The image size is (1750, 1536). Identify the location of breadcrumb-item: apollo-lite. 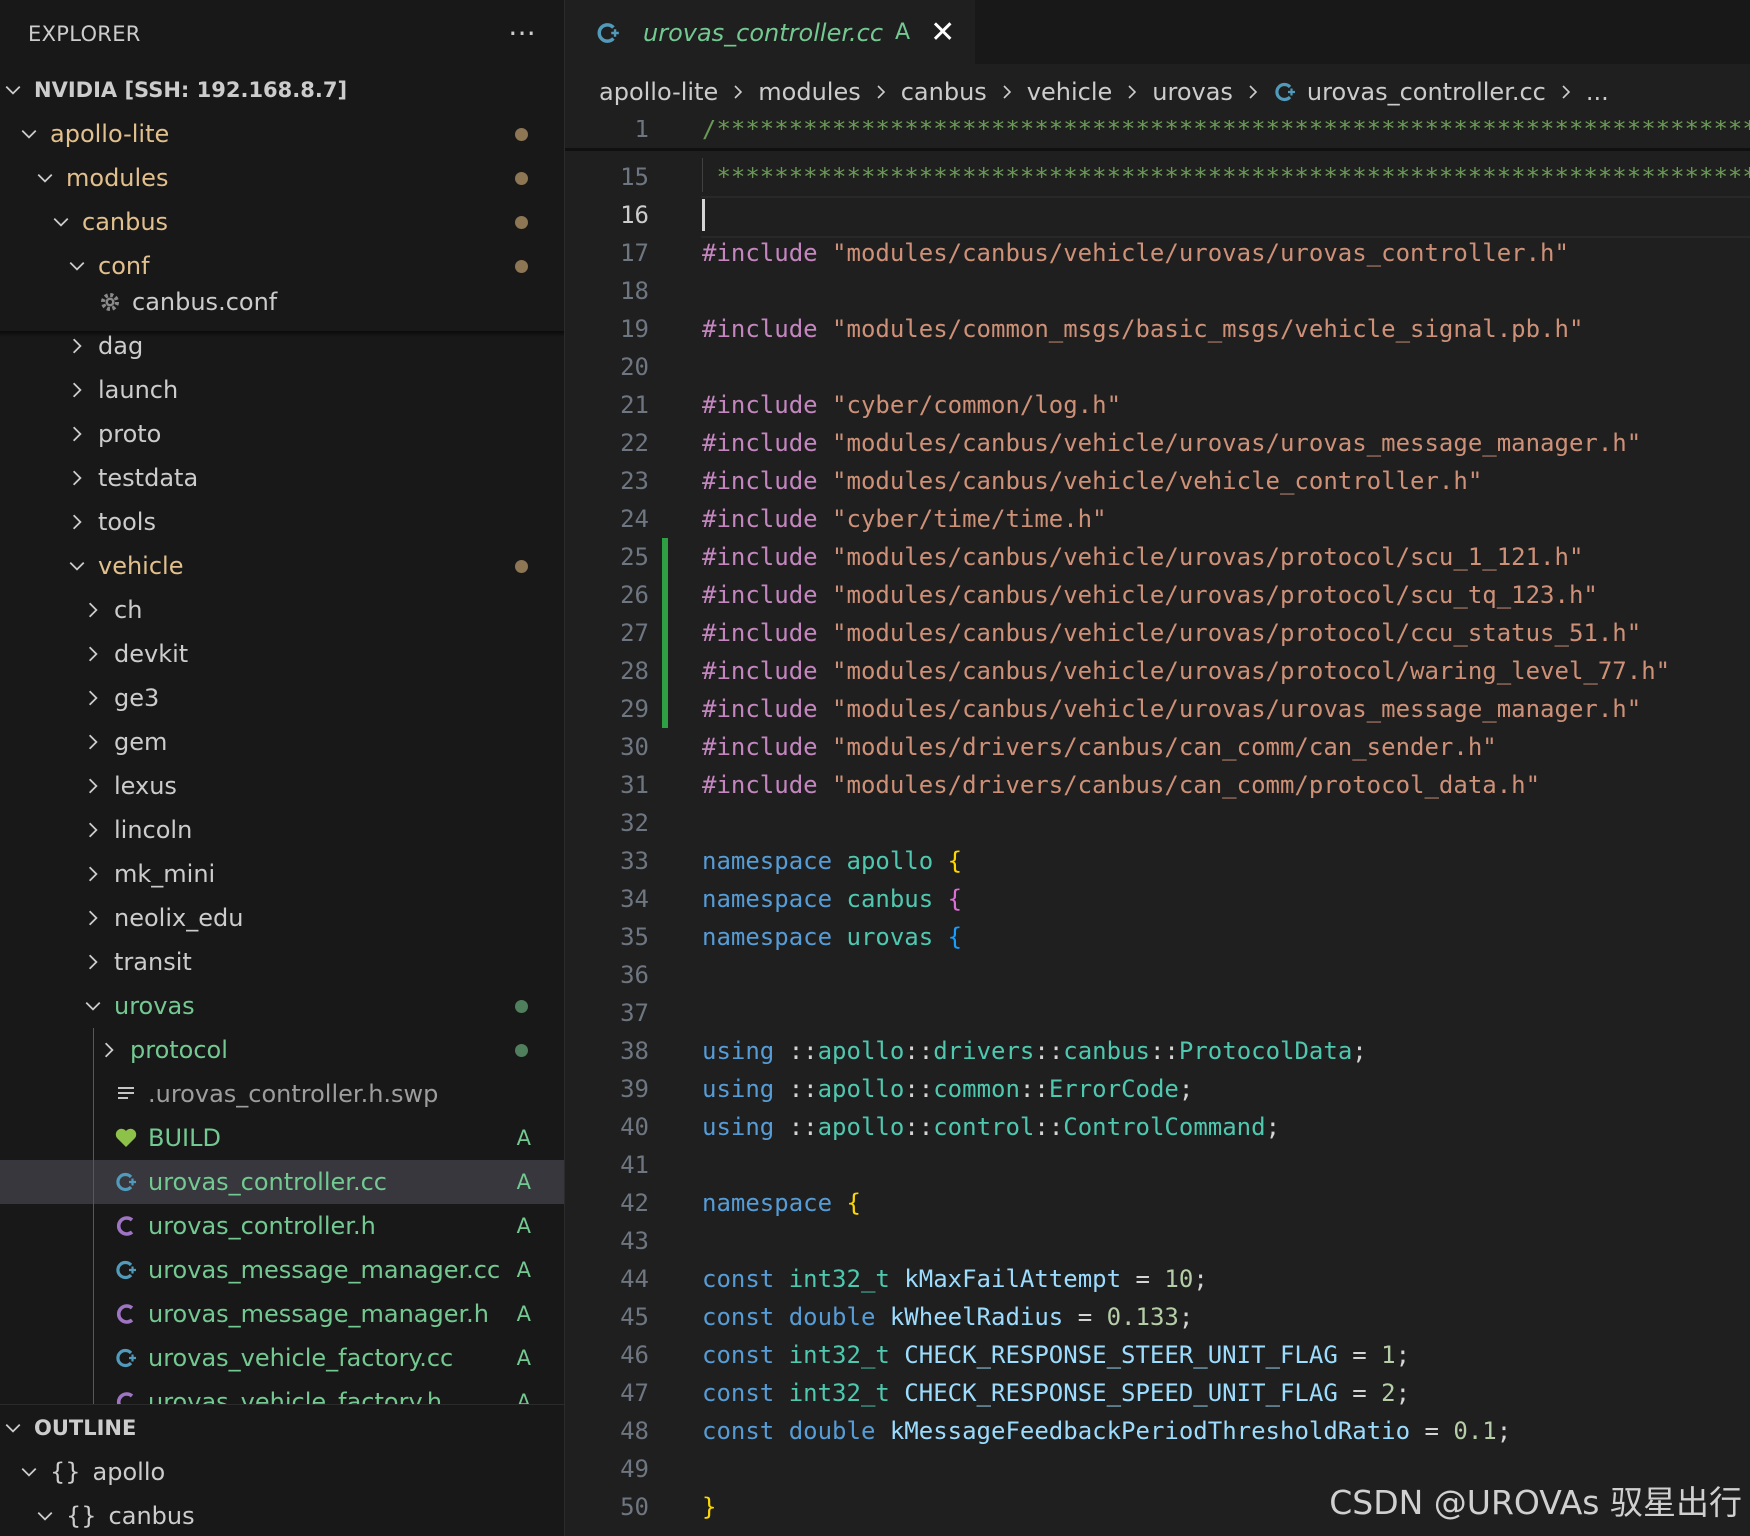
(658, 92).